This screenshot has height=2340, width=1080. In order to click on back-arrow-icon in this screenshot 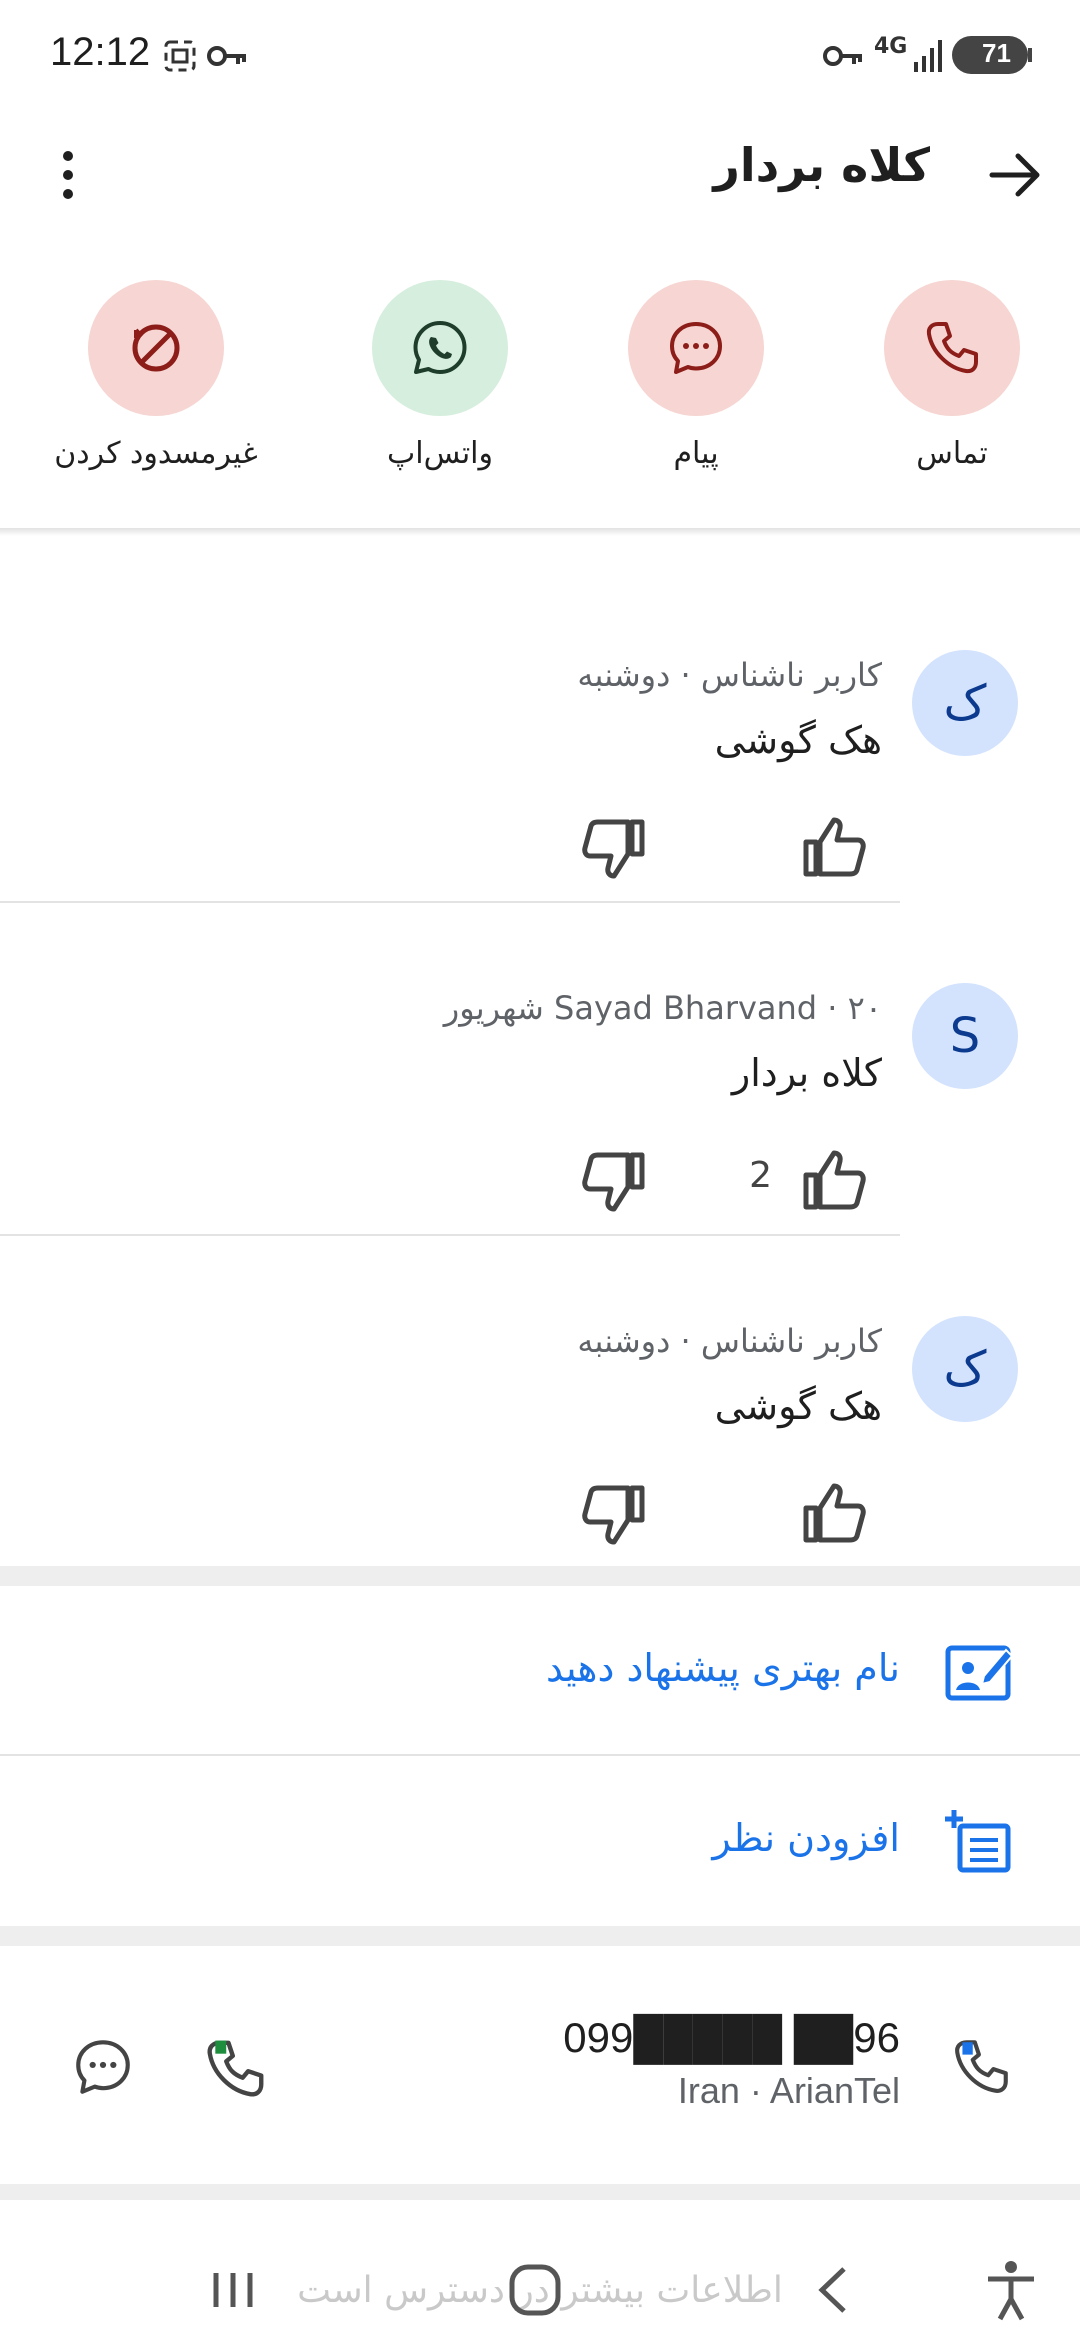, I will do `click(1015, 175)`.